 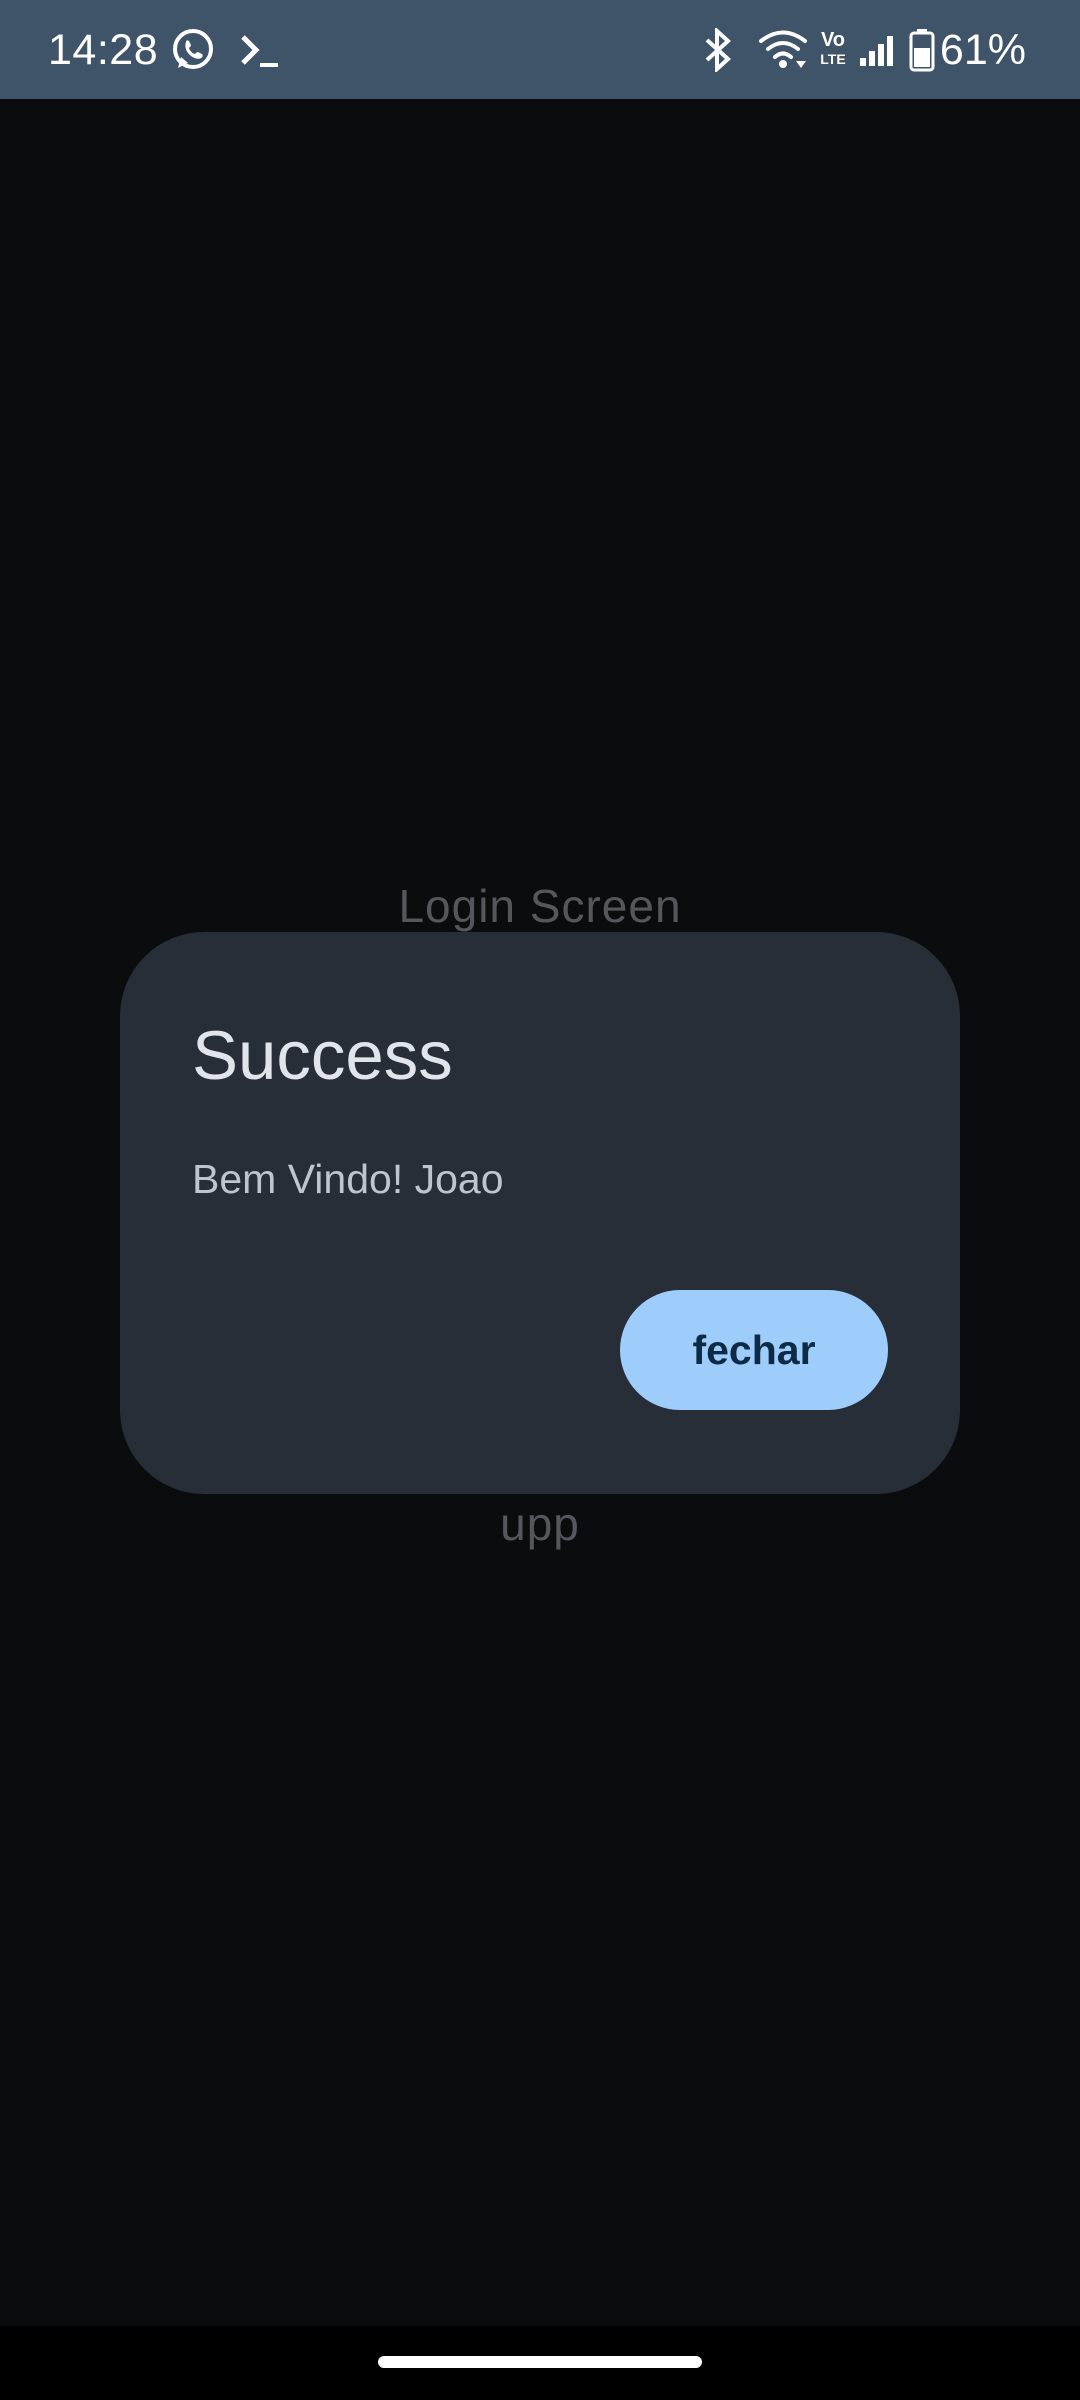 I want to click on battery-icon, so click(x=922, y=50).